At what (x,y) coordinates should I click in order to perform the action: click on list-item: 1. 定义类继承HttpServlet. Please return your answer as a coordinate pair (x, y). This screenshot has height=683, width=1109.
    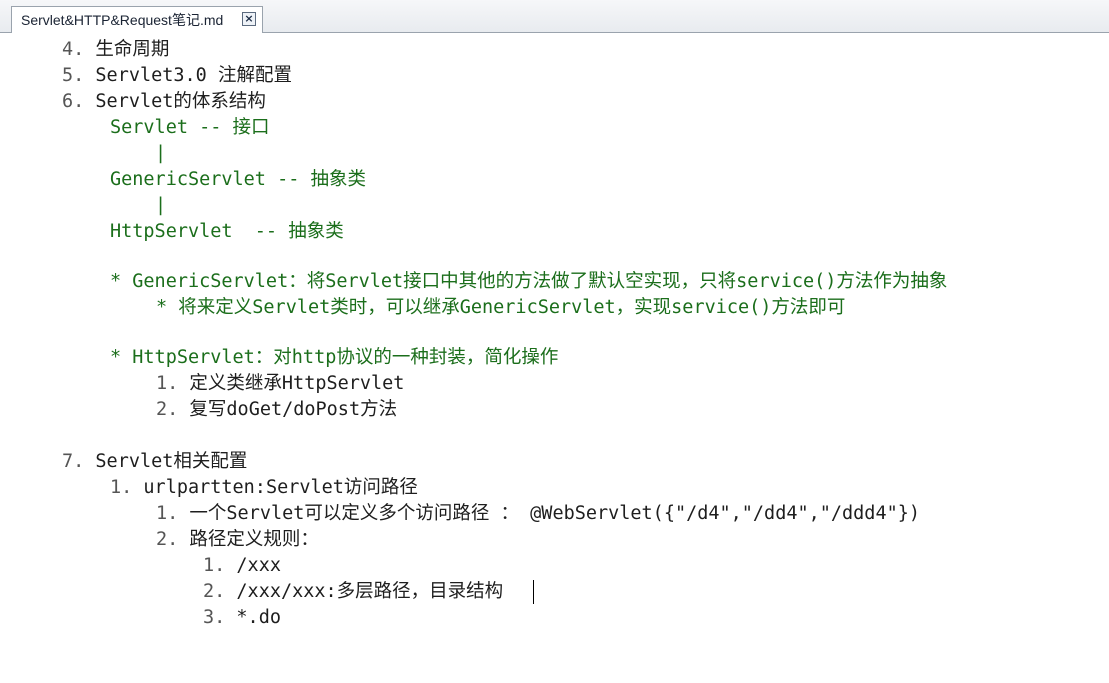
    Looking at the image, I should click on (280, 383).